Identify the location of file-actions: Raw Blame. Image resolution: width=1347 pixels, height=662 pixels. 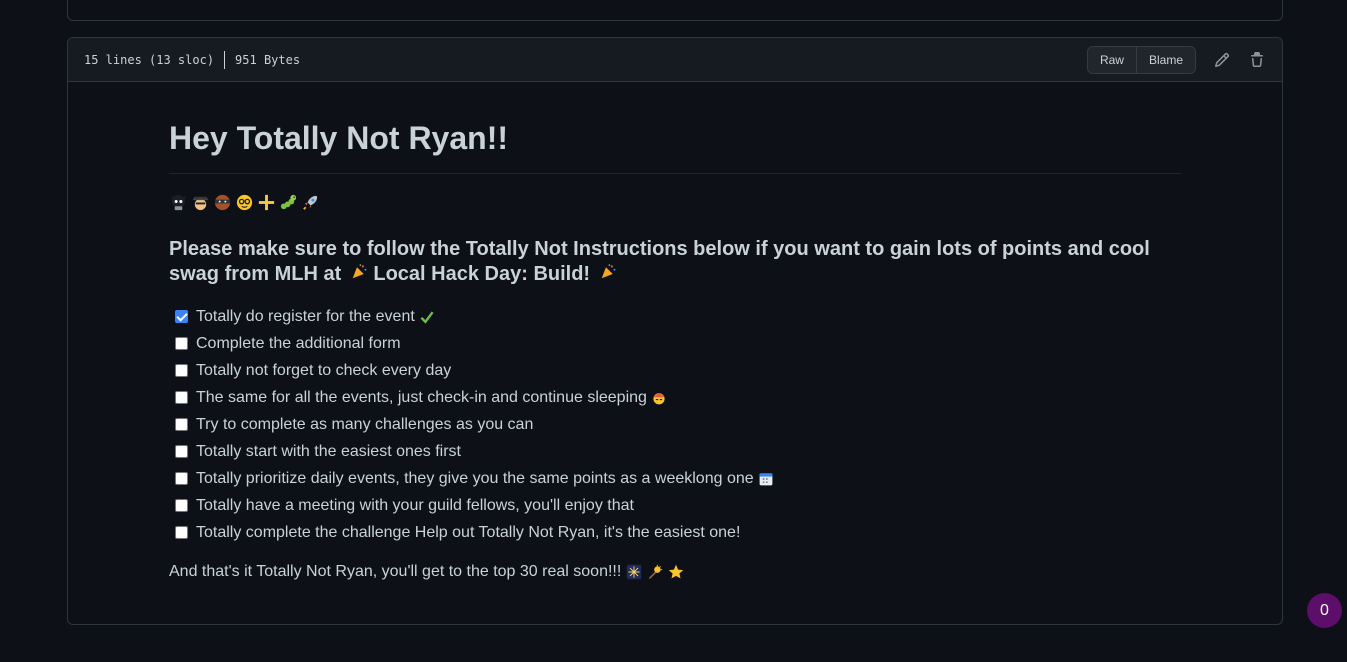
(1176, 59).